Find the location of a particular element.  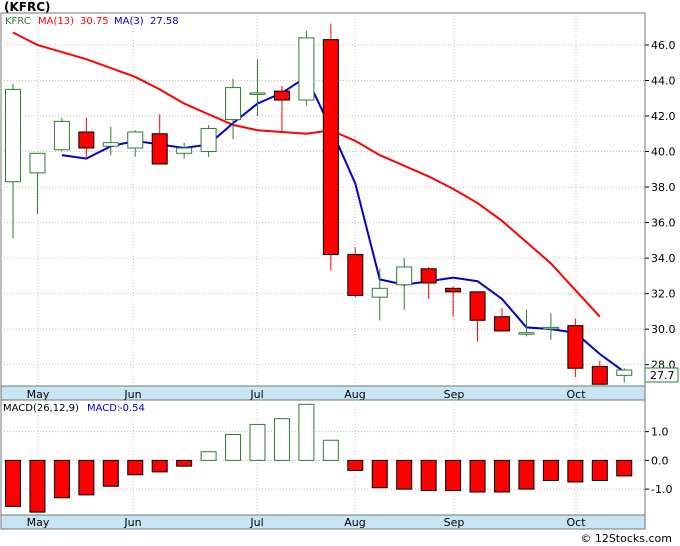

legend-ma13-label: MA(13) is located at coordinates (56, 21).